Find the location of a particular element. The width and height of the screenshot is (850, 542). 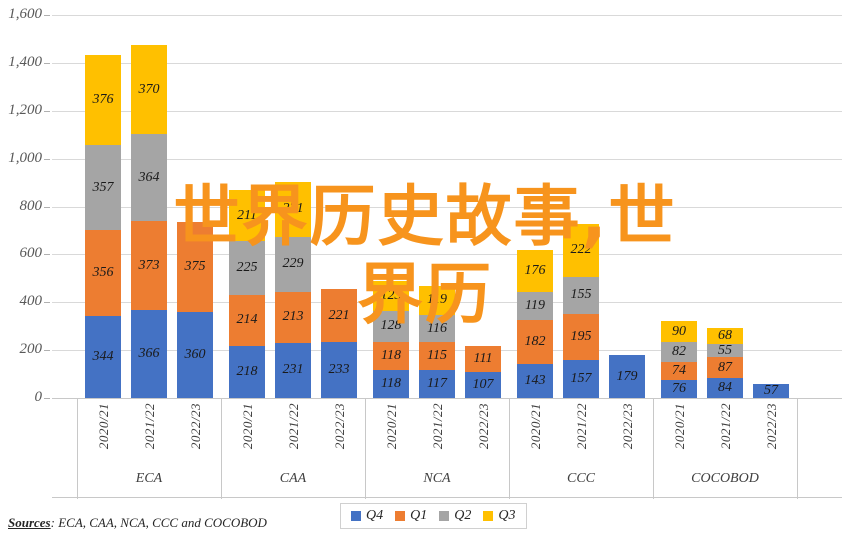

bar-segment-q2: 119 is located at coordinates (535, 306).